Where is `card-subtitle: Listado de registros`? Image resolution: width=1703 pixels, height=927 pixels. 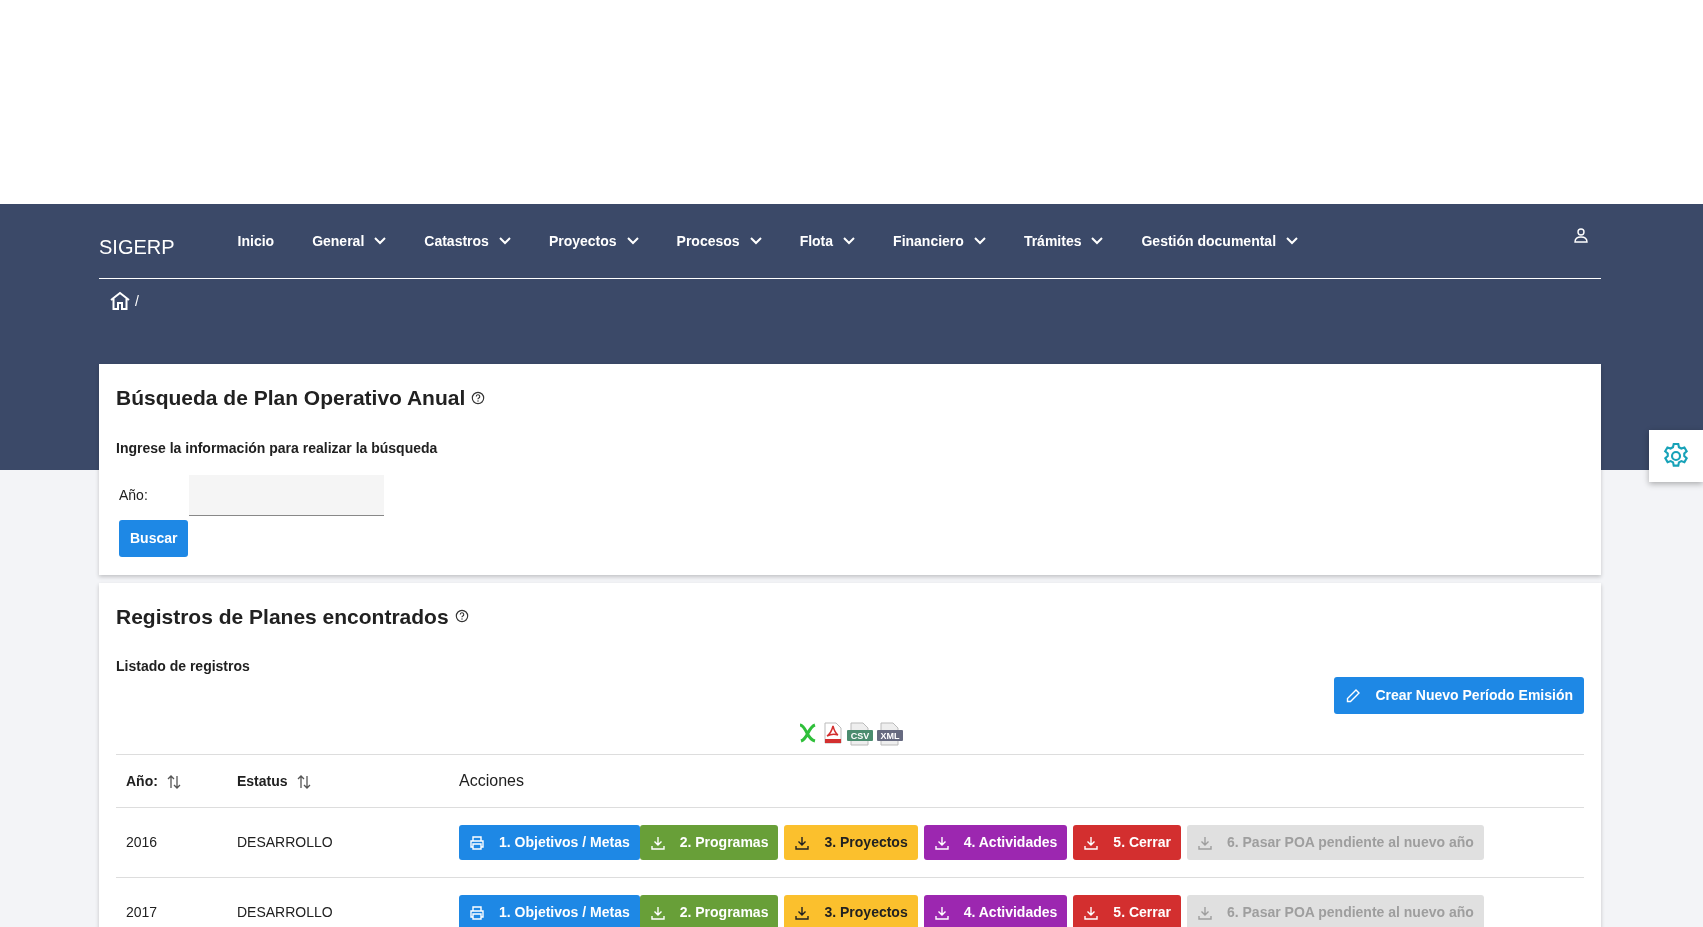 card-subtitle: Listado de registros is located at coordinates (183, 666).